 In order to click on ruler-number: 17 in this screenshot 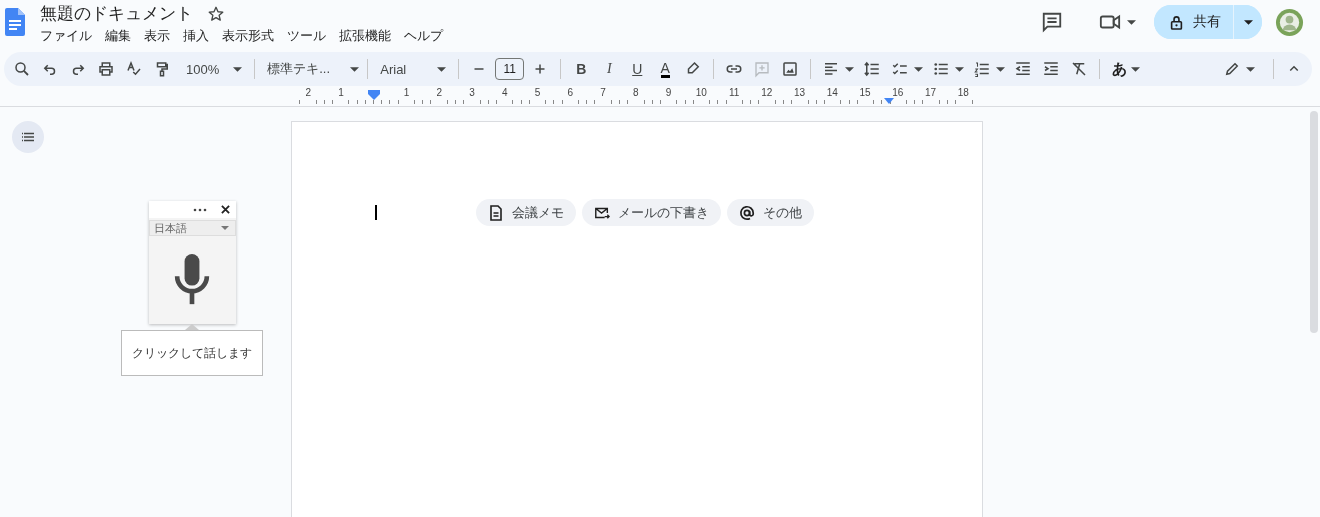, I will do `click(931, 95)`.